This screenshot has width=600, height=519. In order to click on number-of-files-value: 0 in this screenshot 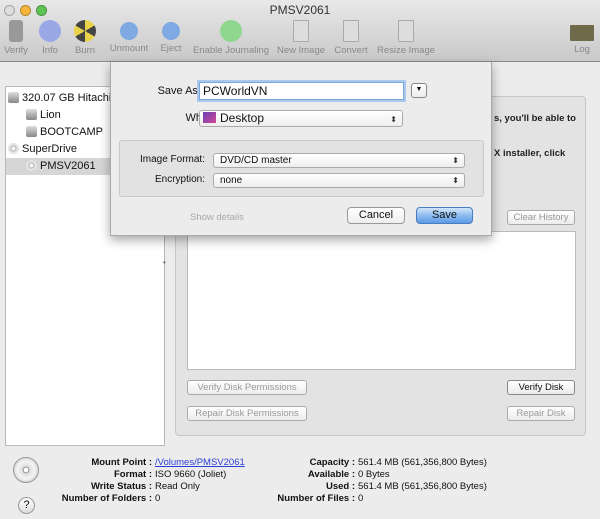, I will do `click(361, 498)`.